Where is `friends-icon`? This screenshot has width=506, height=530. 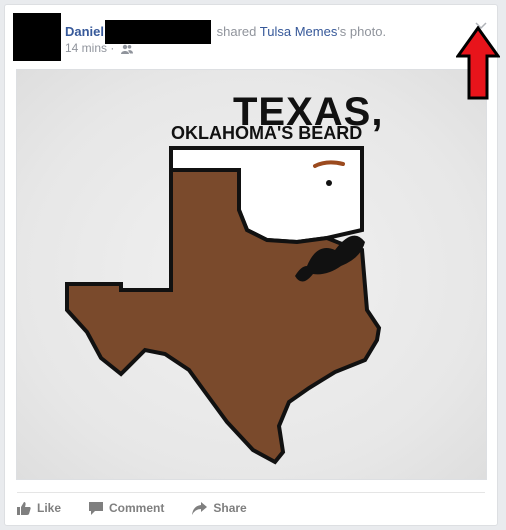 friends-icon is located at coordinates (126, 50).